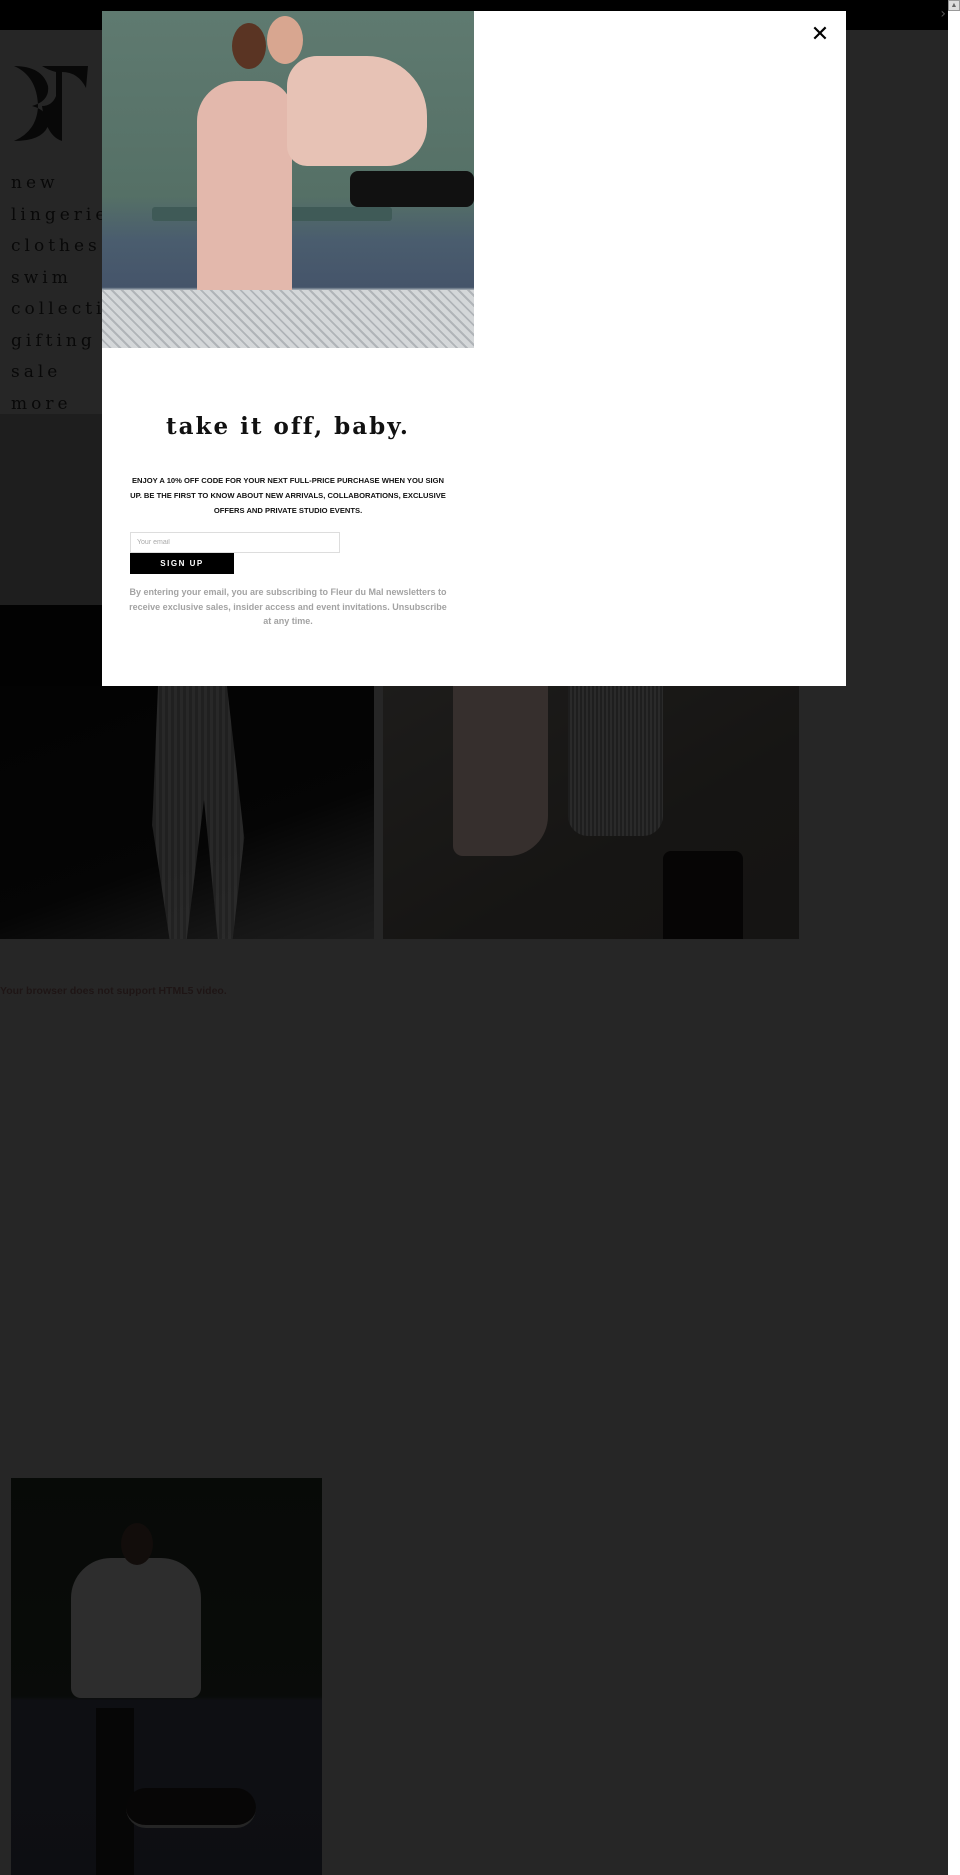 Image resolution: width=960 pixels, height=1875 pixels. I want to click on email-input, so click(235, 542).